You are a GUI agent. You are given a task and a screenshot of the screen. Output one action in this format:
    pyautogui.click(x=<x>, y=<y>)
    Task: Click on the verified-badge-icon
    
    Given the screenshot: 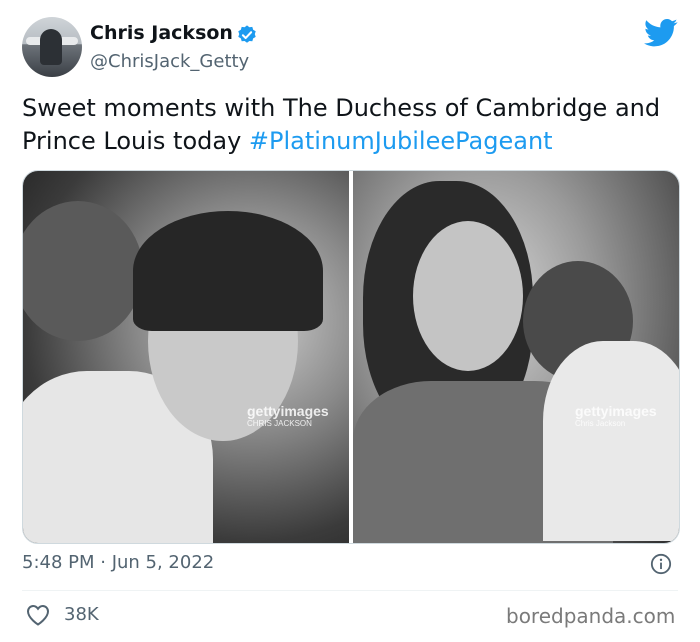 What is the action you would take?
    pyautogui.click(x=247, y=34)
    